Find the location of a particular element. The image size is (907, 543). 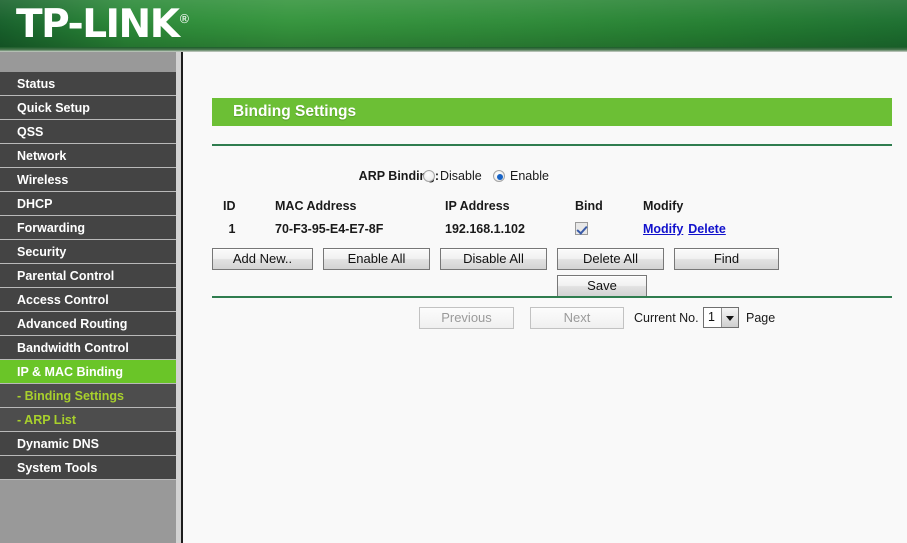

modify-link: Modify is located at coordinates (663, 229).